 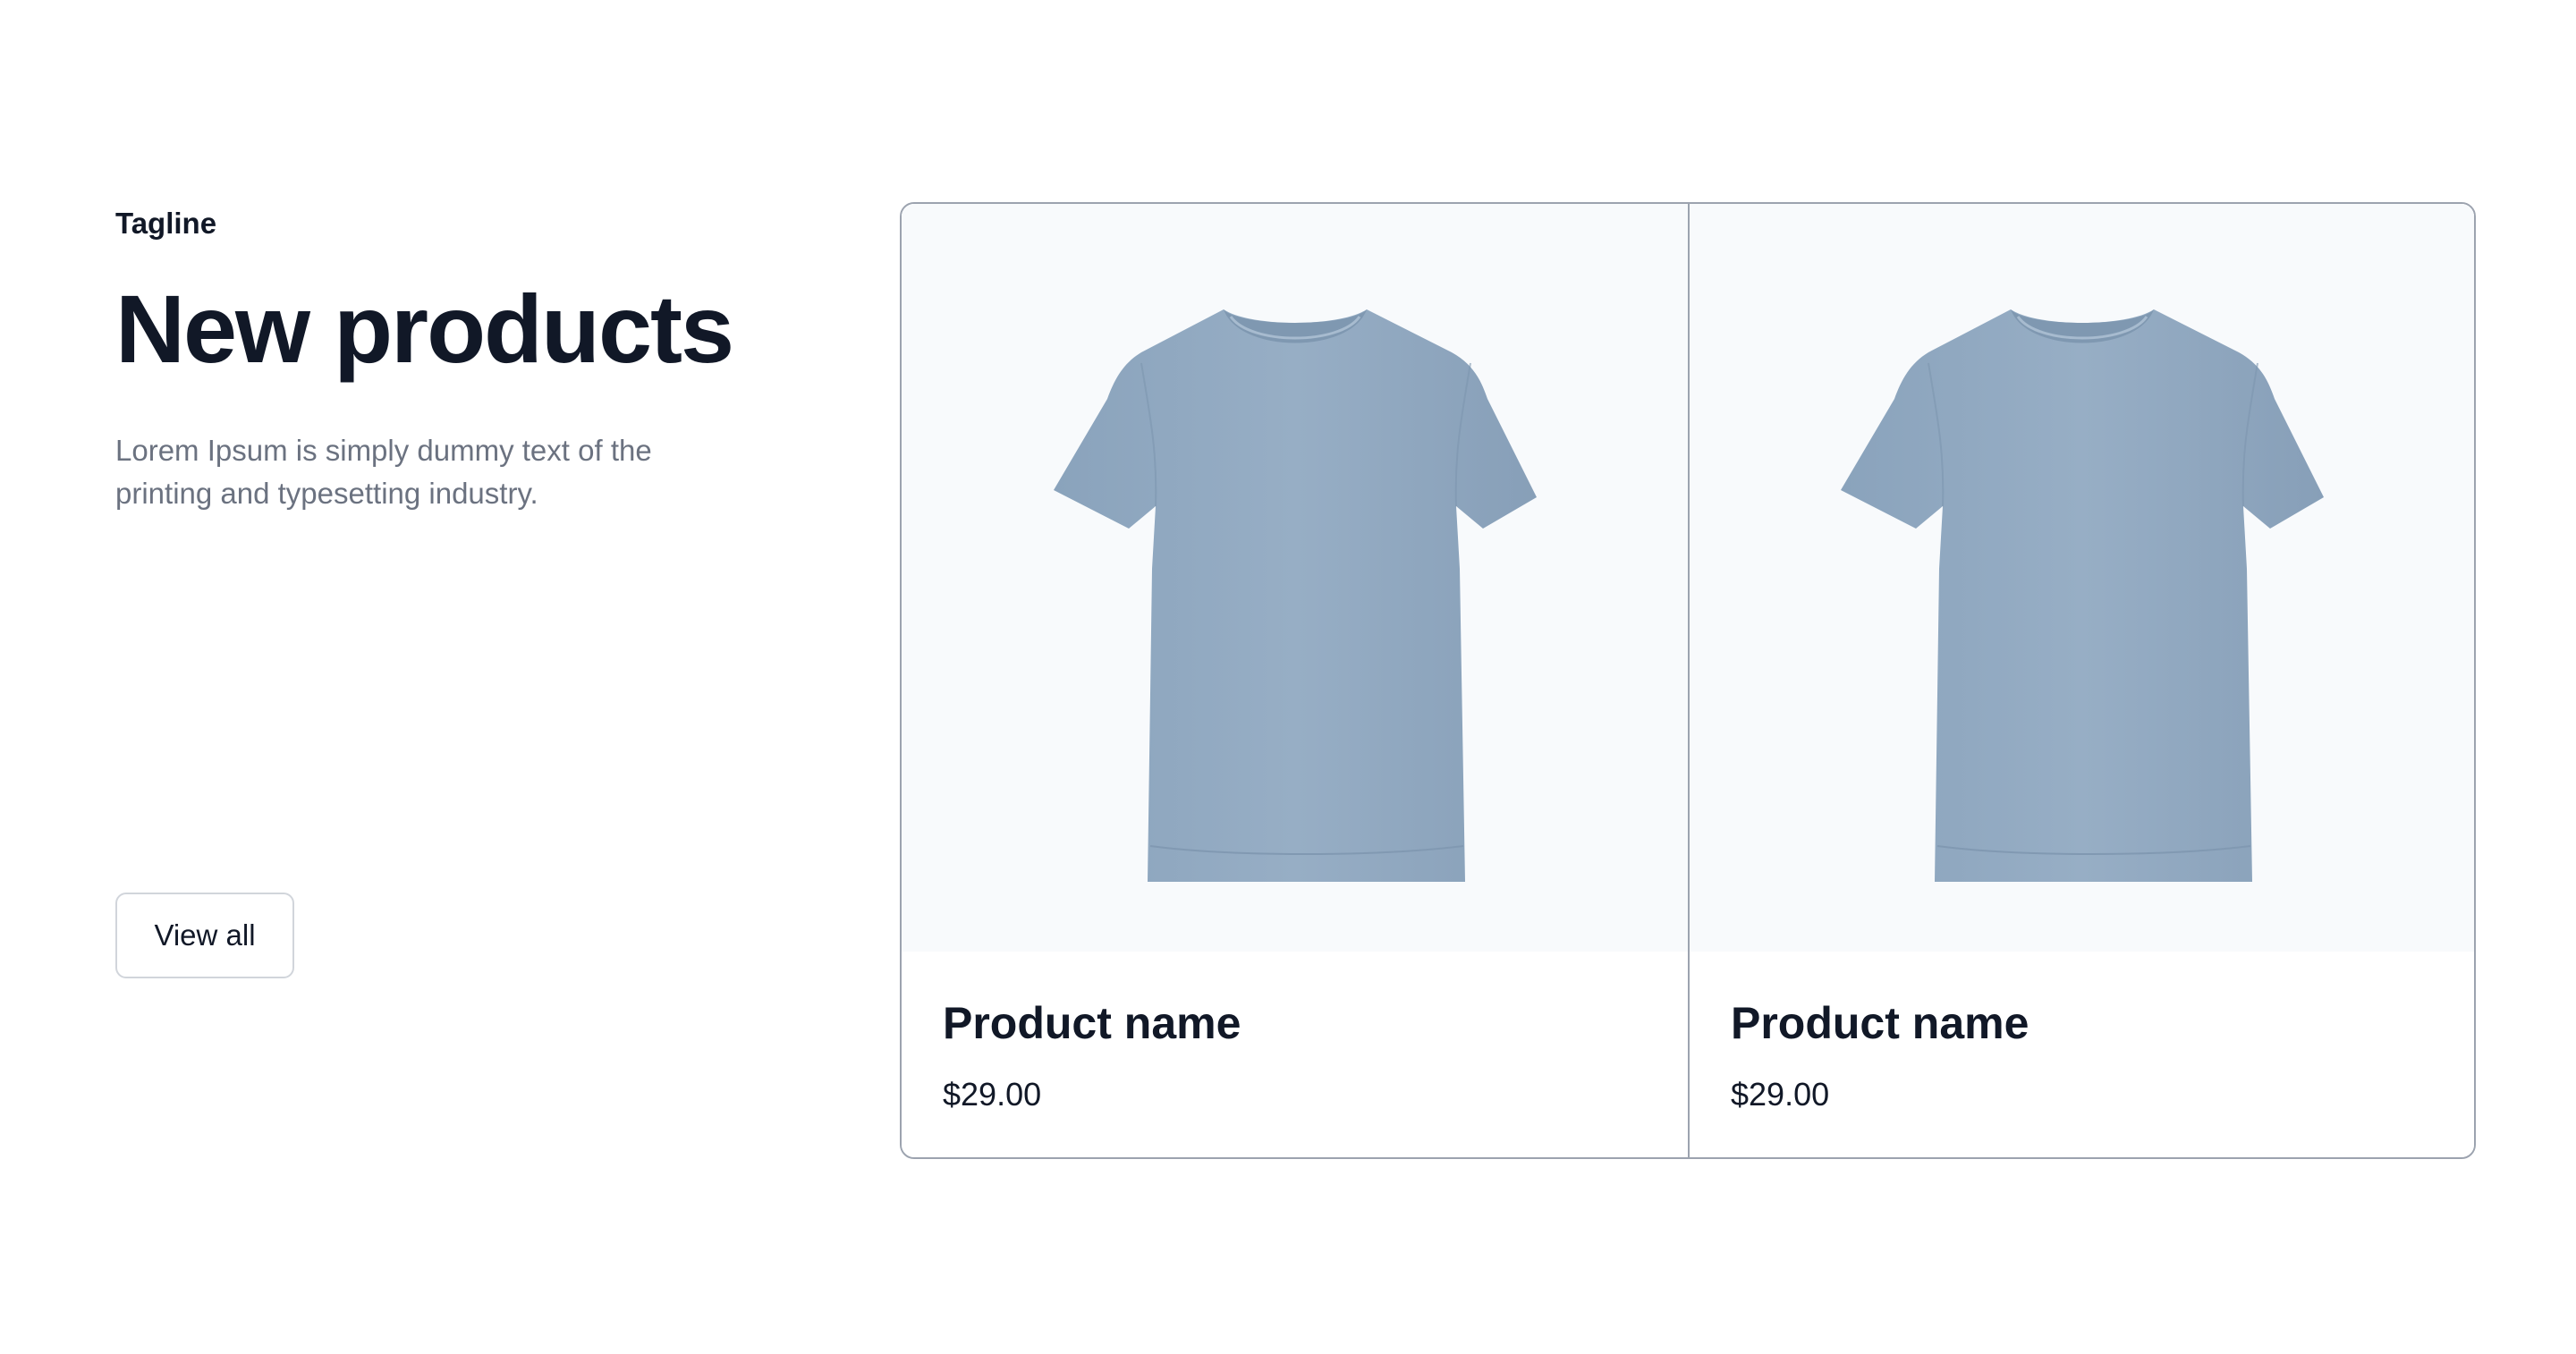 I want to click on page-title: New products, so click(x=424, y=329).